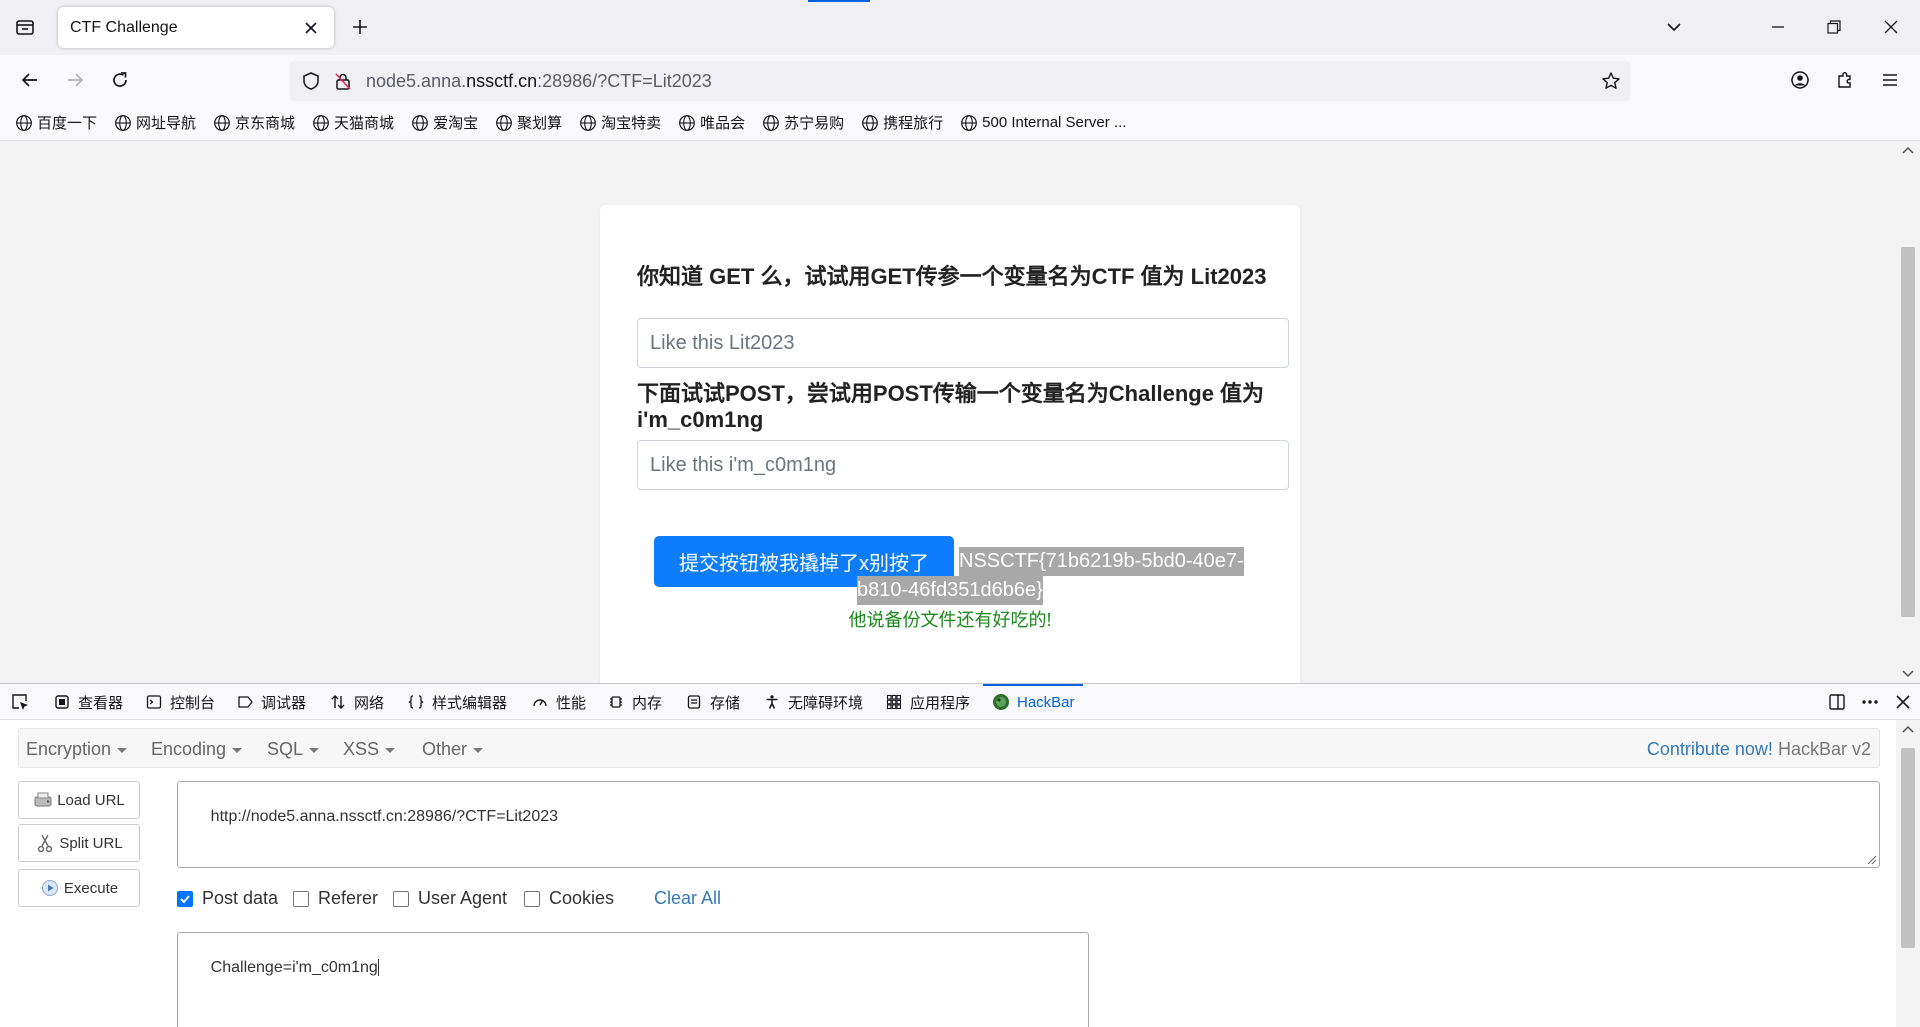  What do you see at coordinates (687, 898) in the screenshot?
I see `clear-all-link: Clear All` at bounding box center [687, 898].